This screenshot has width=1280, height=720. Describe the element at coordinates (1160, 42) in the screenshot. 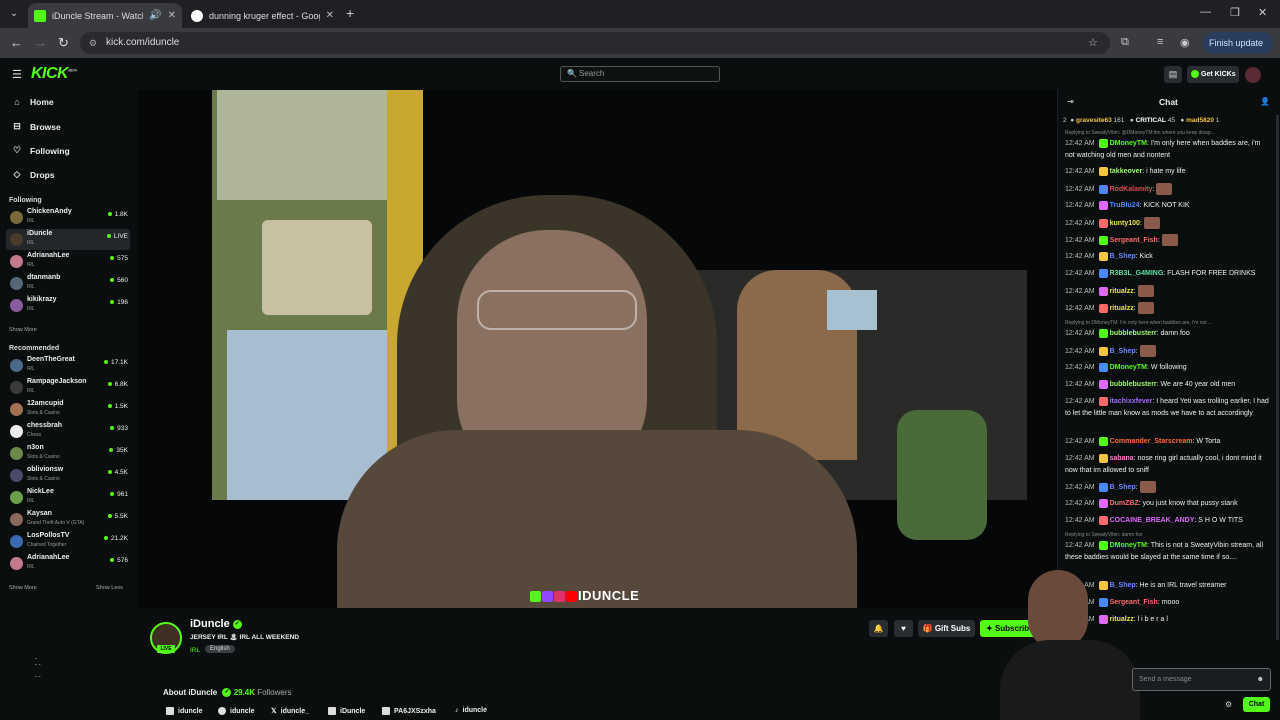

I see `media-controls-icon: ≡` at that location.